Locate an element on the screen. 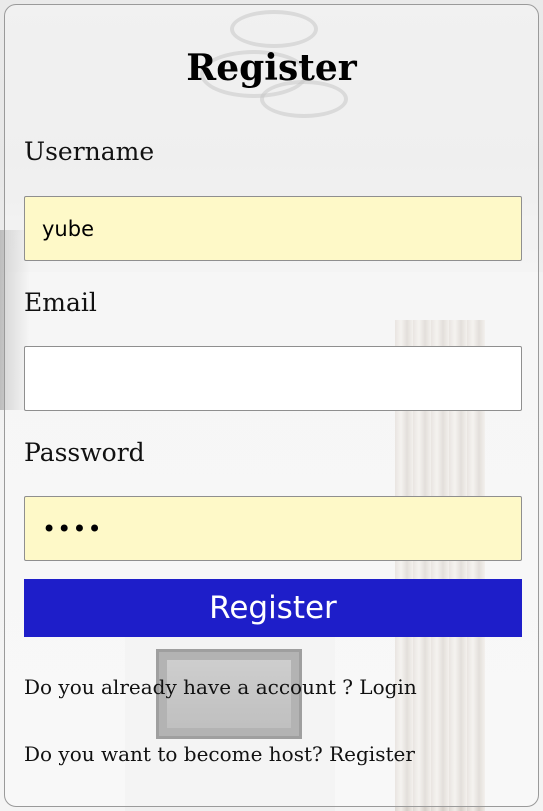 This screenshot has width=543, height=811. login-link: Login is located at coordinates (387, 687).